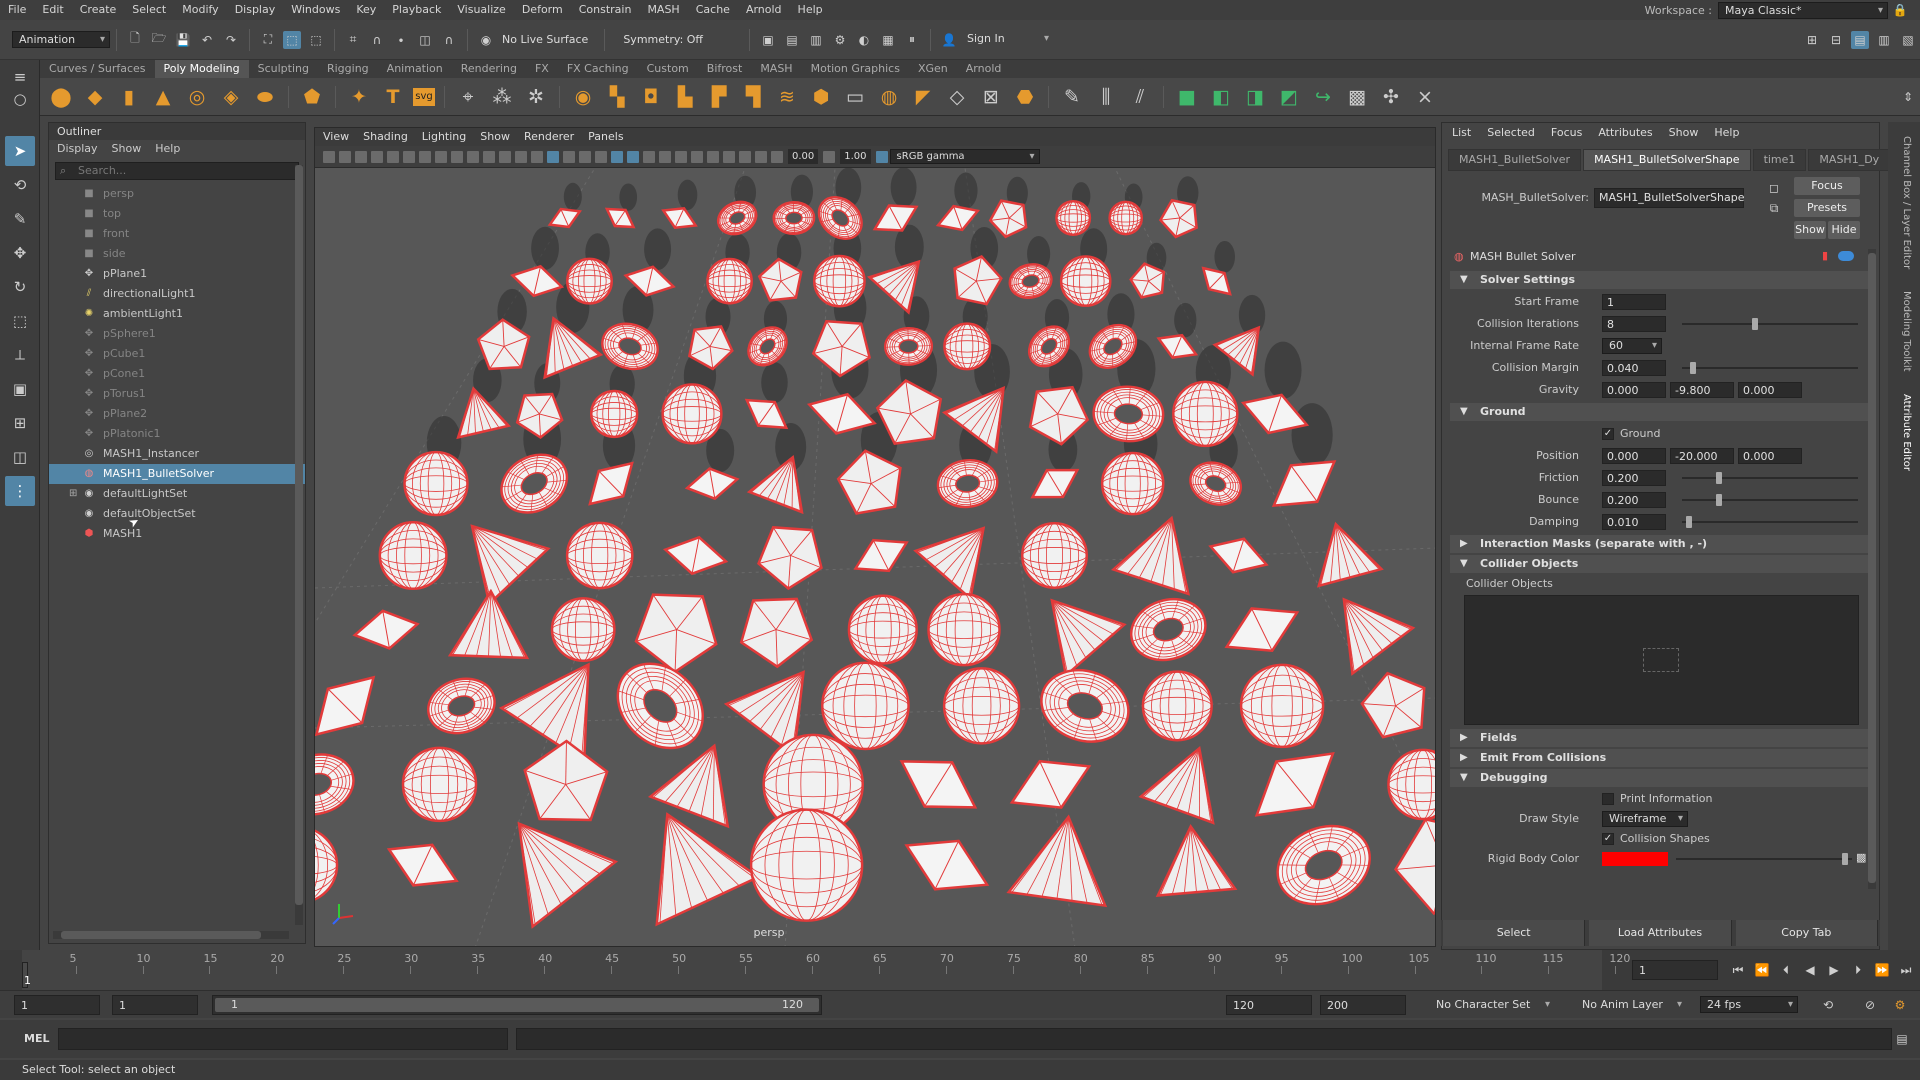 The image size is (1920, 1080). Describe the element at coordinates (200, 10) in the screenshot. I see `menu-modify: Modify` at that location.